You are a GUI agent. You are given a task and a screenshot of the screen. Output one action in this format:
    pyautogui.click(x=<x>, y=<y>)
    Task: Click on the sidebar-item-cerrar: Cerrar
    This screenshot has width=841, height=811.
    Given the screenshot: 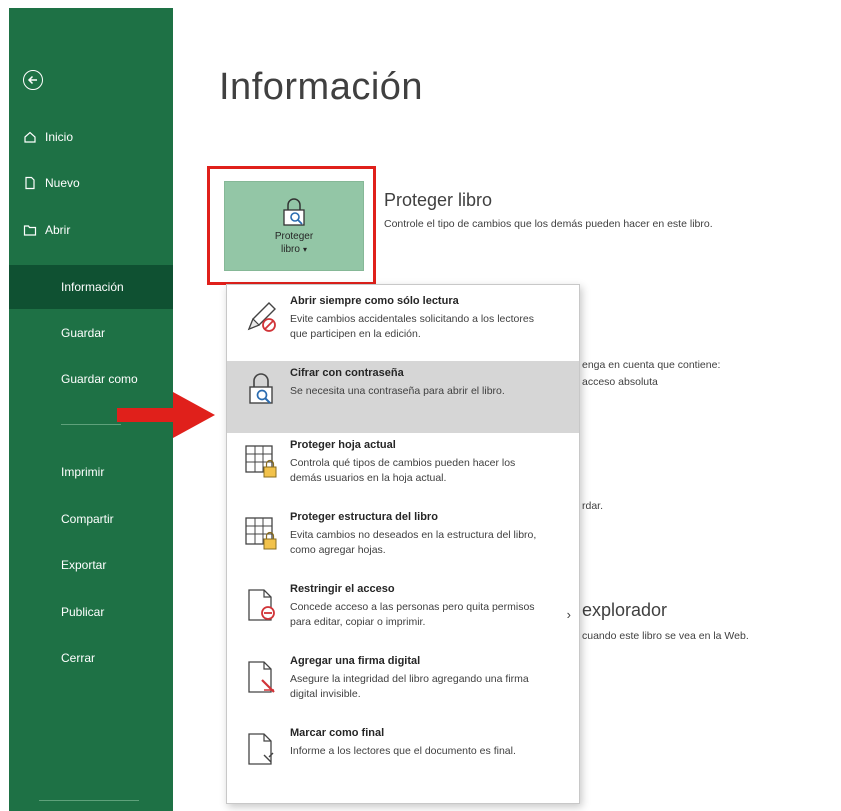 What is the action you would take?
    pyautogui.click(x=91, y=658)
    